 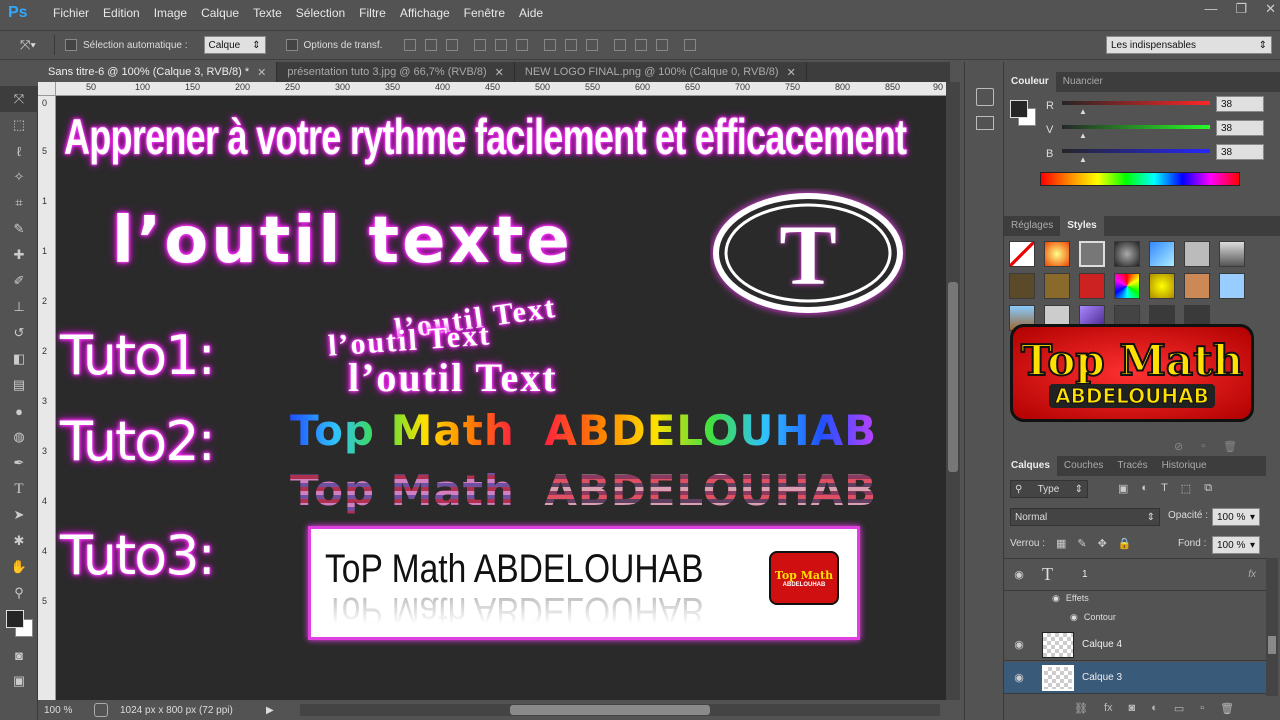 I want to click on delete-layer-icon: 🗑, so click(x=1227, y=708).